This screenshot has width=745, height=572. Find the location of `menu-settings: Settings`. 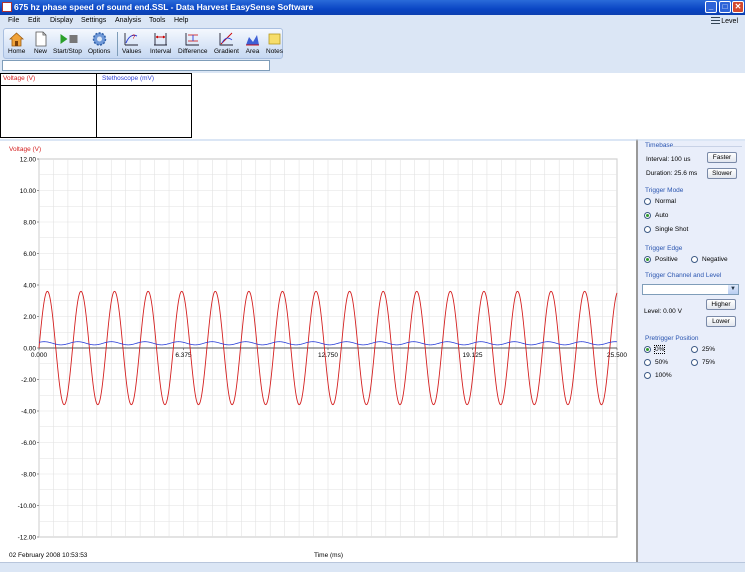

menu-settings: Settings is located at coordinates (93, 20).